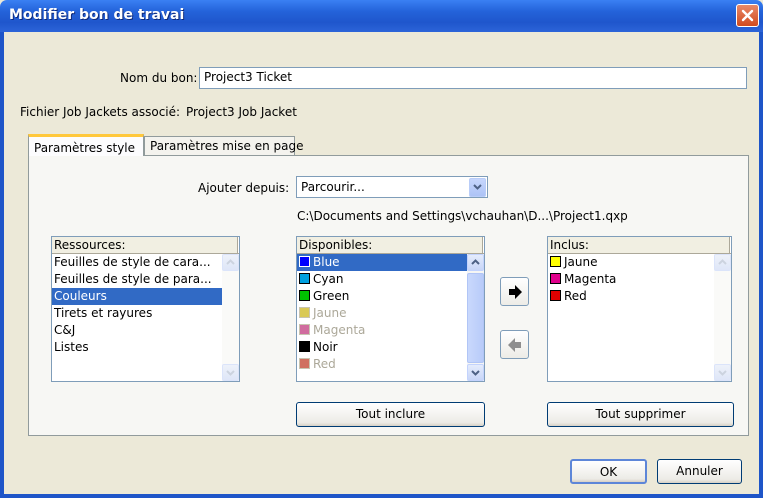  I want to click on close-button, so click(747, 15).